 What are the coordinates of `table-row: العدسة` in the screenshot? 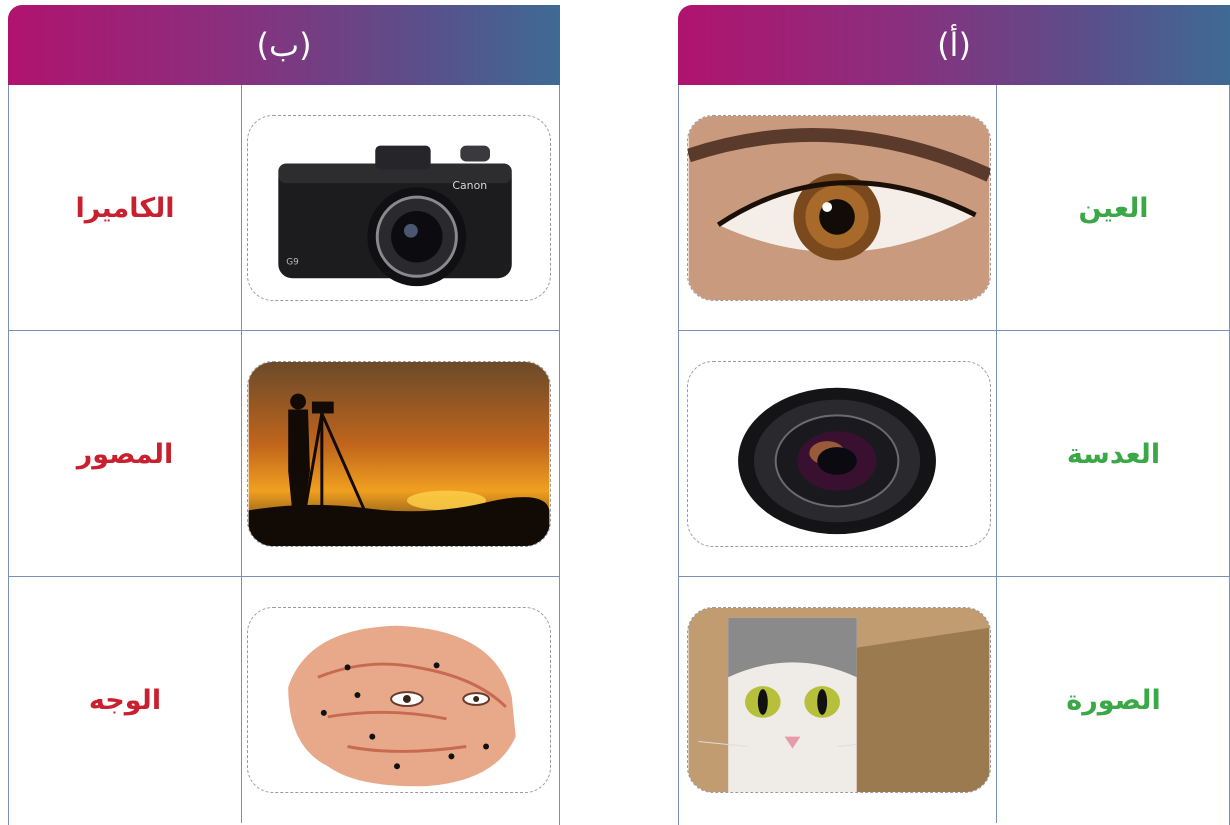 It's located at (954, 454).